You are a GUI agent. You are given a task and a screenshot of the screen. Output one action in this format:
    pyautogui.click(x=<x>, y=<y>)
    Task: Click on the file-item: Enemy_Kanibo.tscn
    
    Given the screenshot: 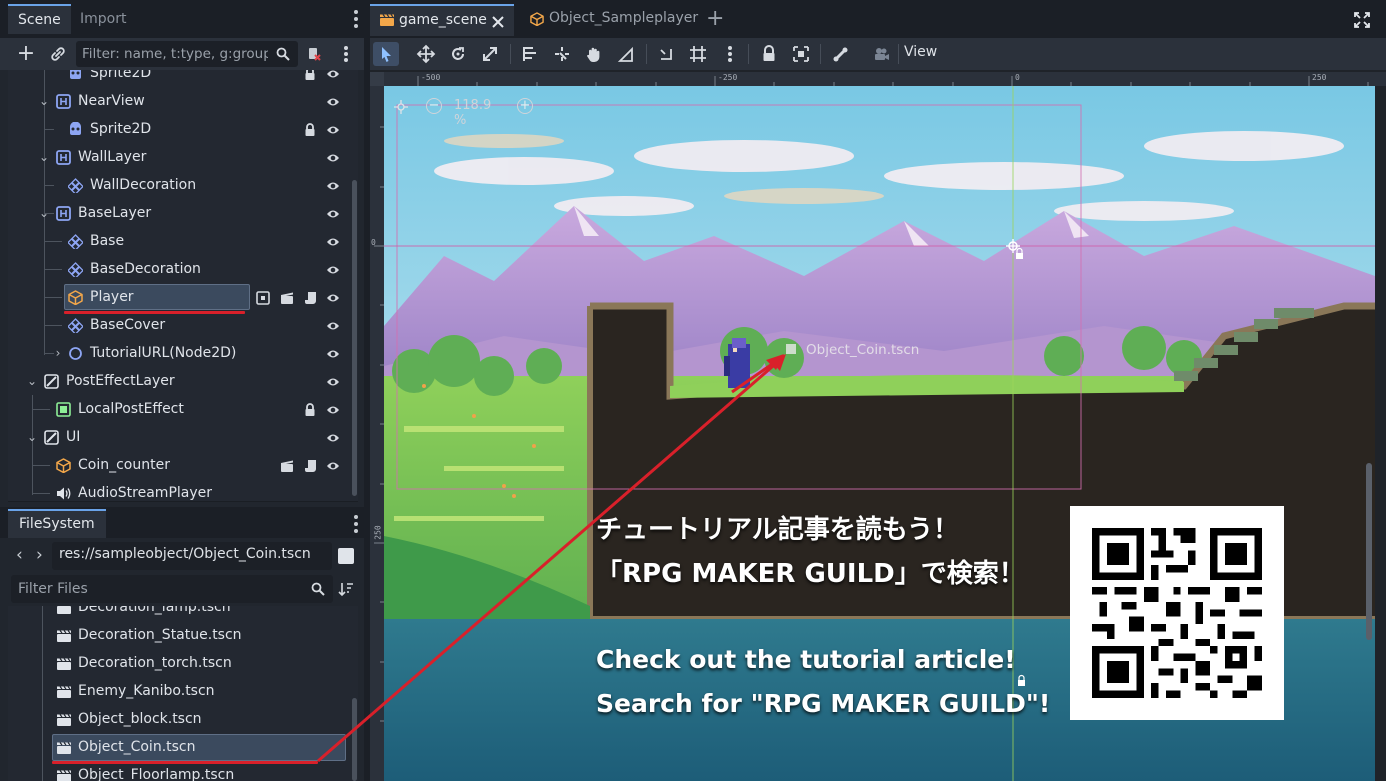 What is the action you would take?
    pyautogui.click(x=183, y=692)
    